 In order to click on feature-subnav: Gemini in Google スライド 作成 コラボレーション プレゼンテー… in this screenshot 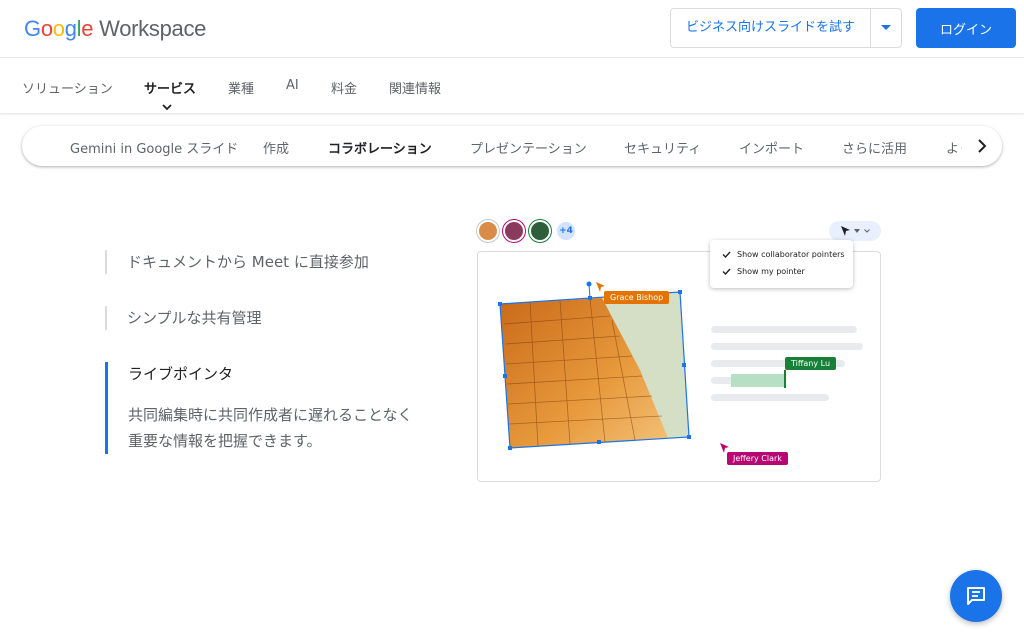, I will do `click(512, 146)`.